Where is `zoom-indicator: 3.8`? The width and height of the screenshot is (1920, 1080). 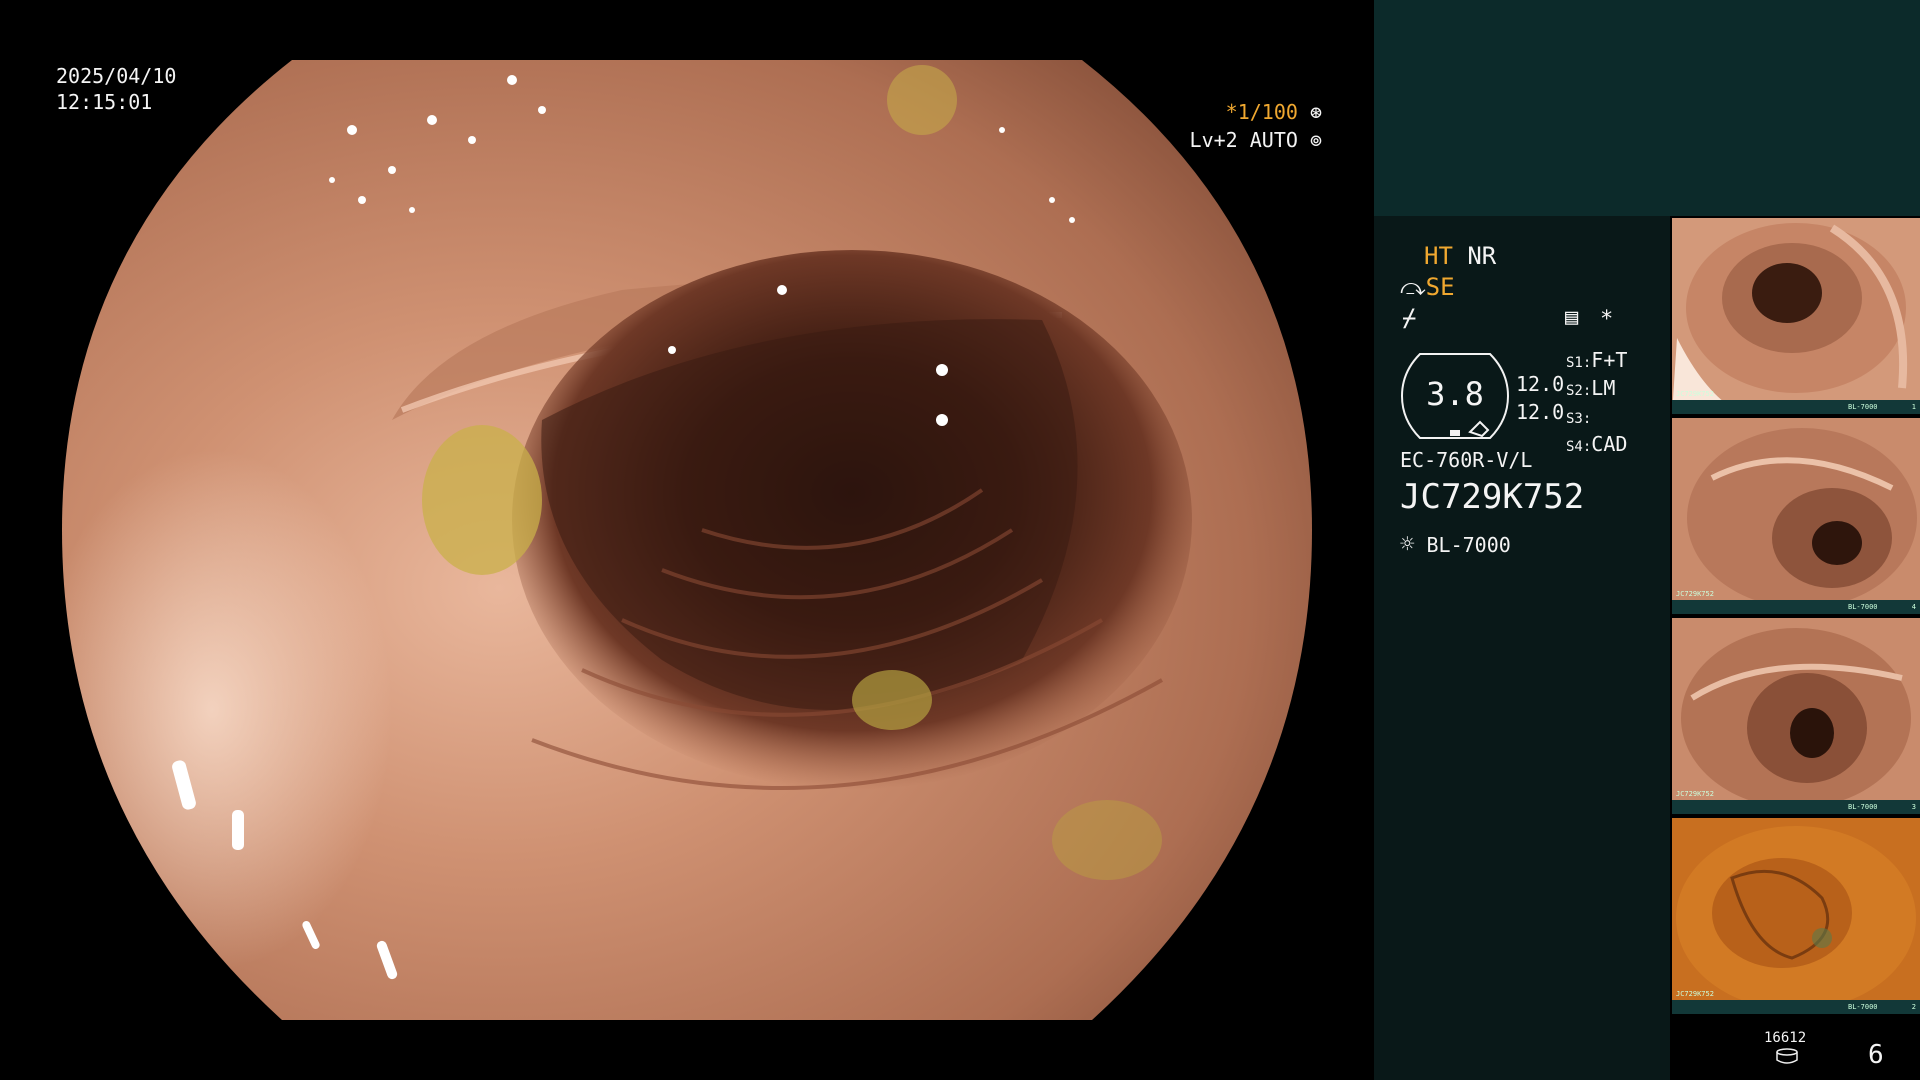 zoom-indicator: 3.8 is located at coordinates (1455, 396).